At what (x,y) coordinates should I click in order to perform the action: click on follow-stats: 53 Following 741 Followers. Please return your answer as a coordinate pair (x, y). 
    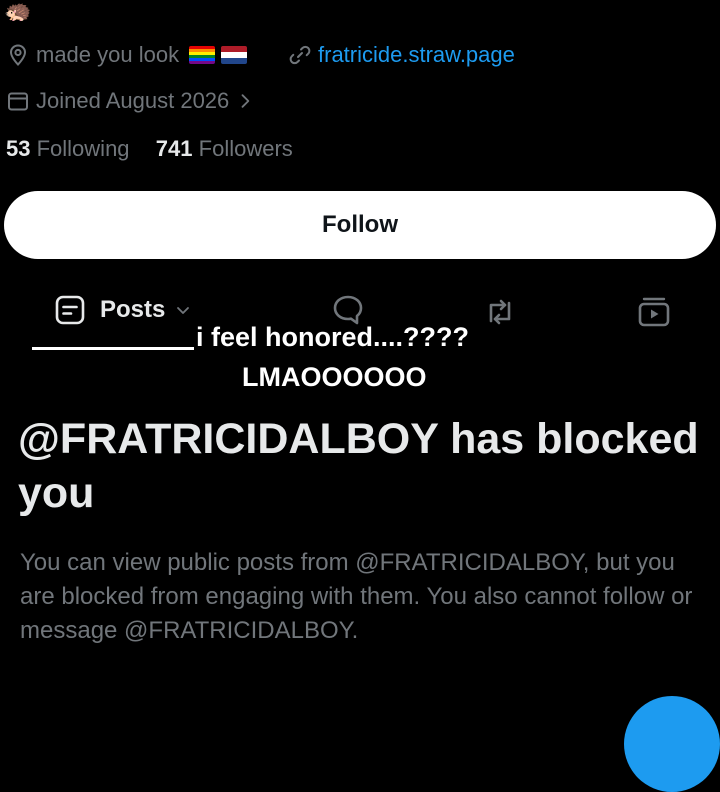
    Looking at the image, I should click on (149, 149).